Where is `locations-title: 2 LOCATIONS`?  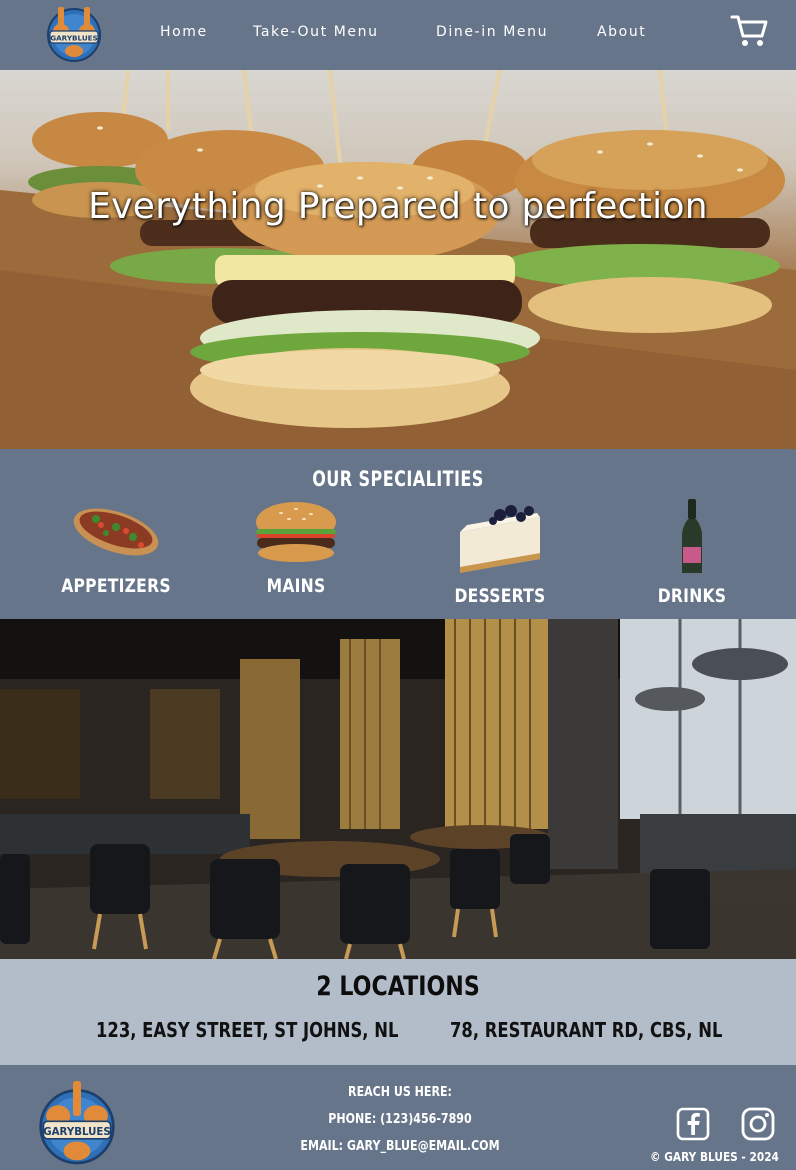
locations-title: 2 LOCATIONS is located at coordinates (398, 986).